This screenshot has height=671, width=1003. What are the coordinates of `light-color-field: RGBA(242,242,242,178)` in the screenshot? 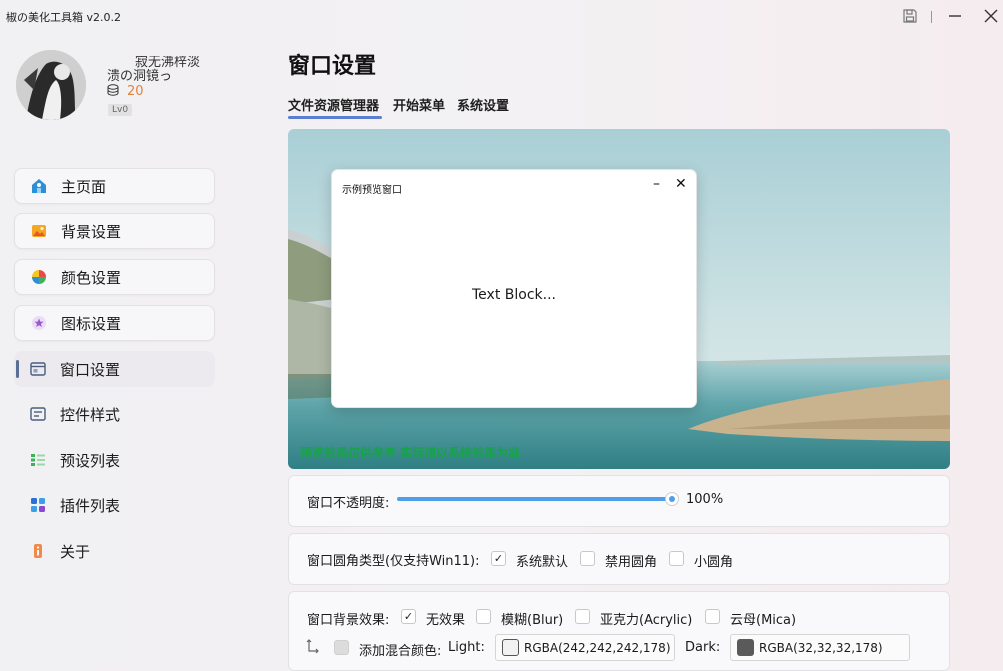 It's located at (585, 647).